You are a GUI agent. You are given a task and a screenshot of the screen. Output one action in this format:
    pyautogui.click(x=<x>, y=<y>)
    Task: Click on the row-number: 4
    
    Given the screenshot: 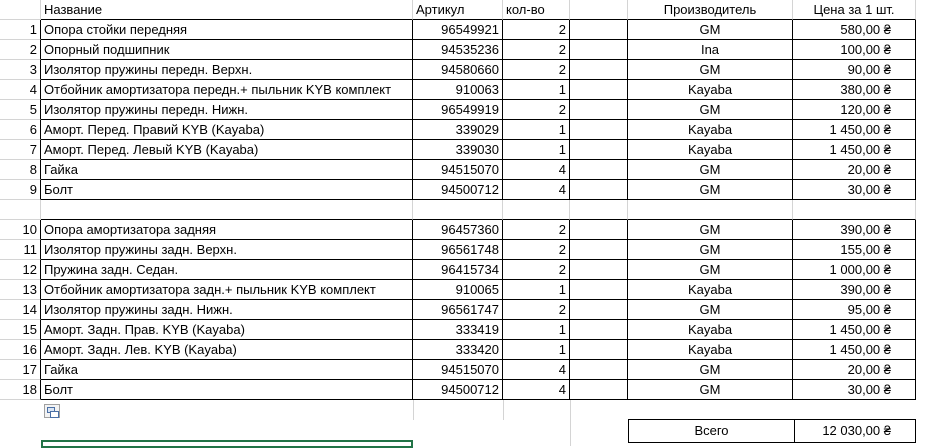 What is the action you would take?
    pyautogui.click(x=20, y=90)
    